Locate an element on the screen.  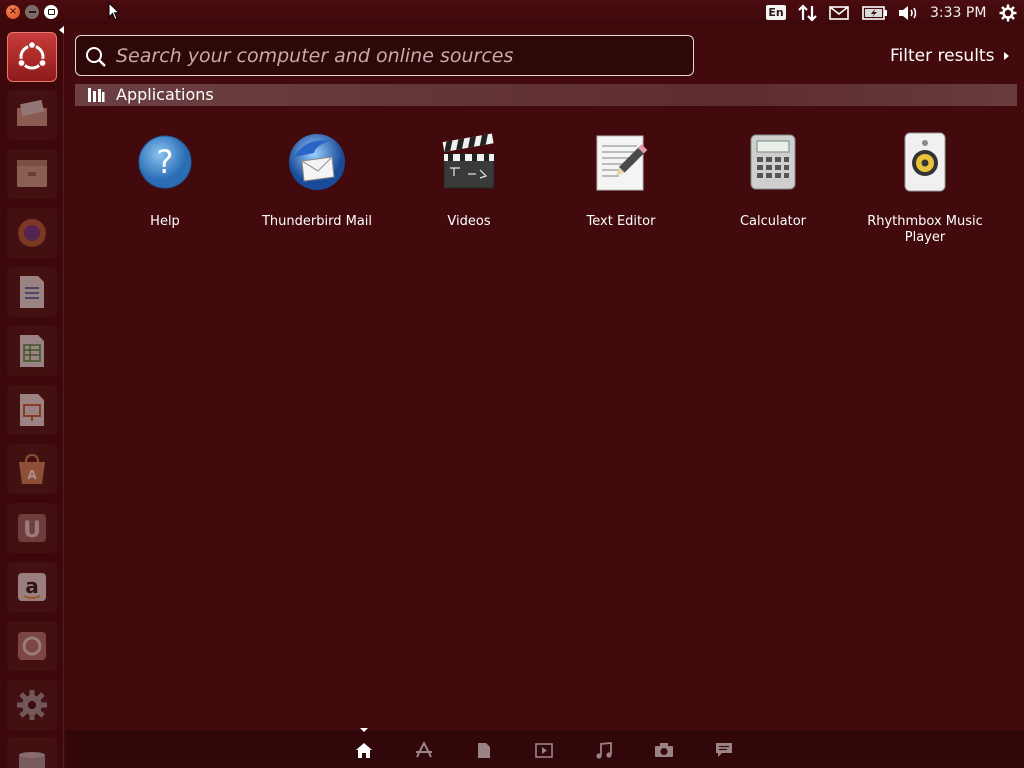
app-label: Help is located at coordinates (165, 221).